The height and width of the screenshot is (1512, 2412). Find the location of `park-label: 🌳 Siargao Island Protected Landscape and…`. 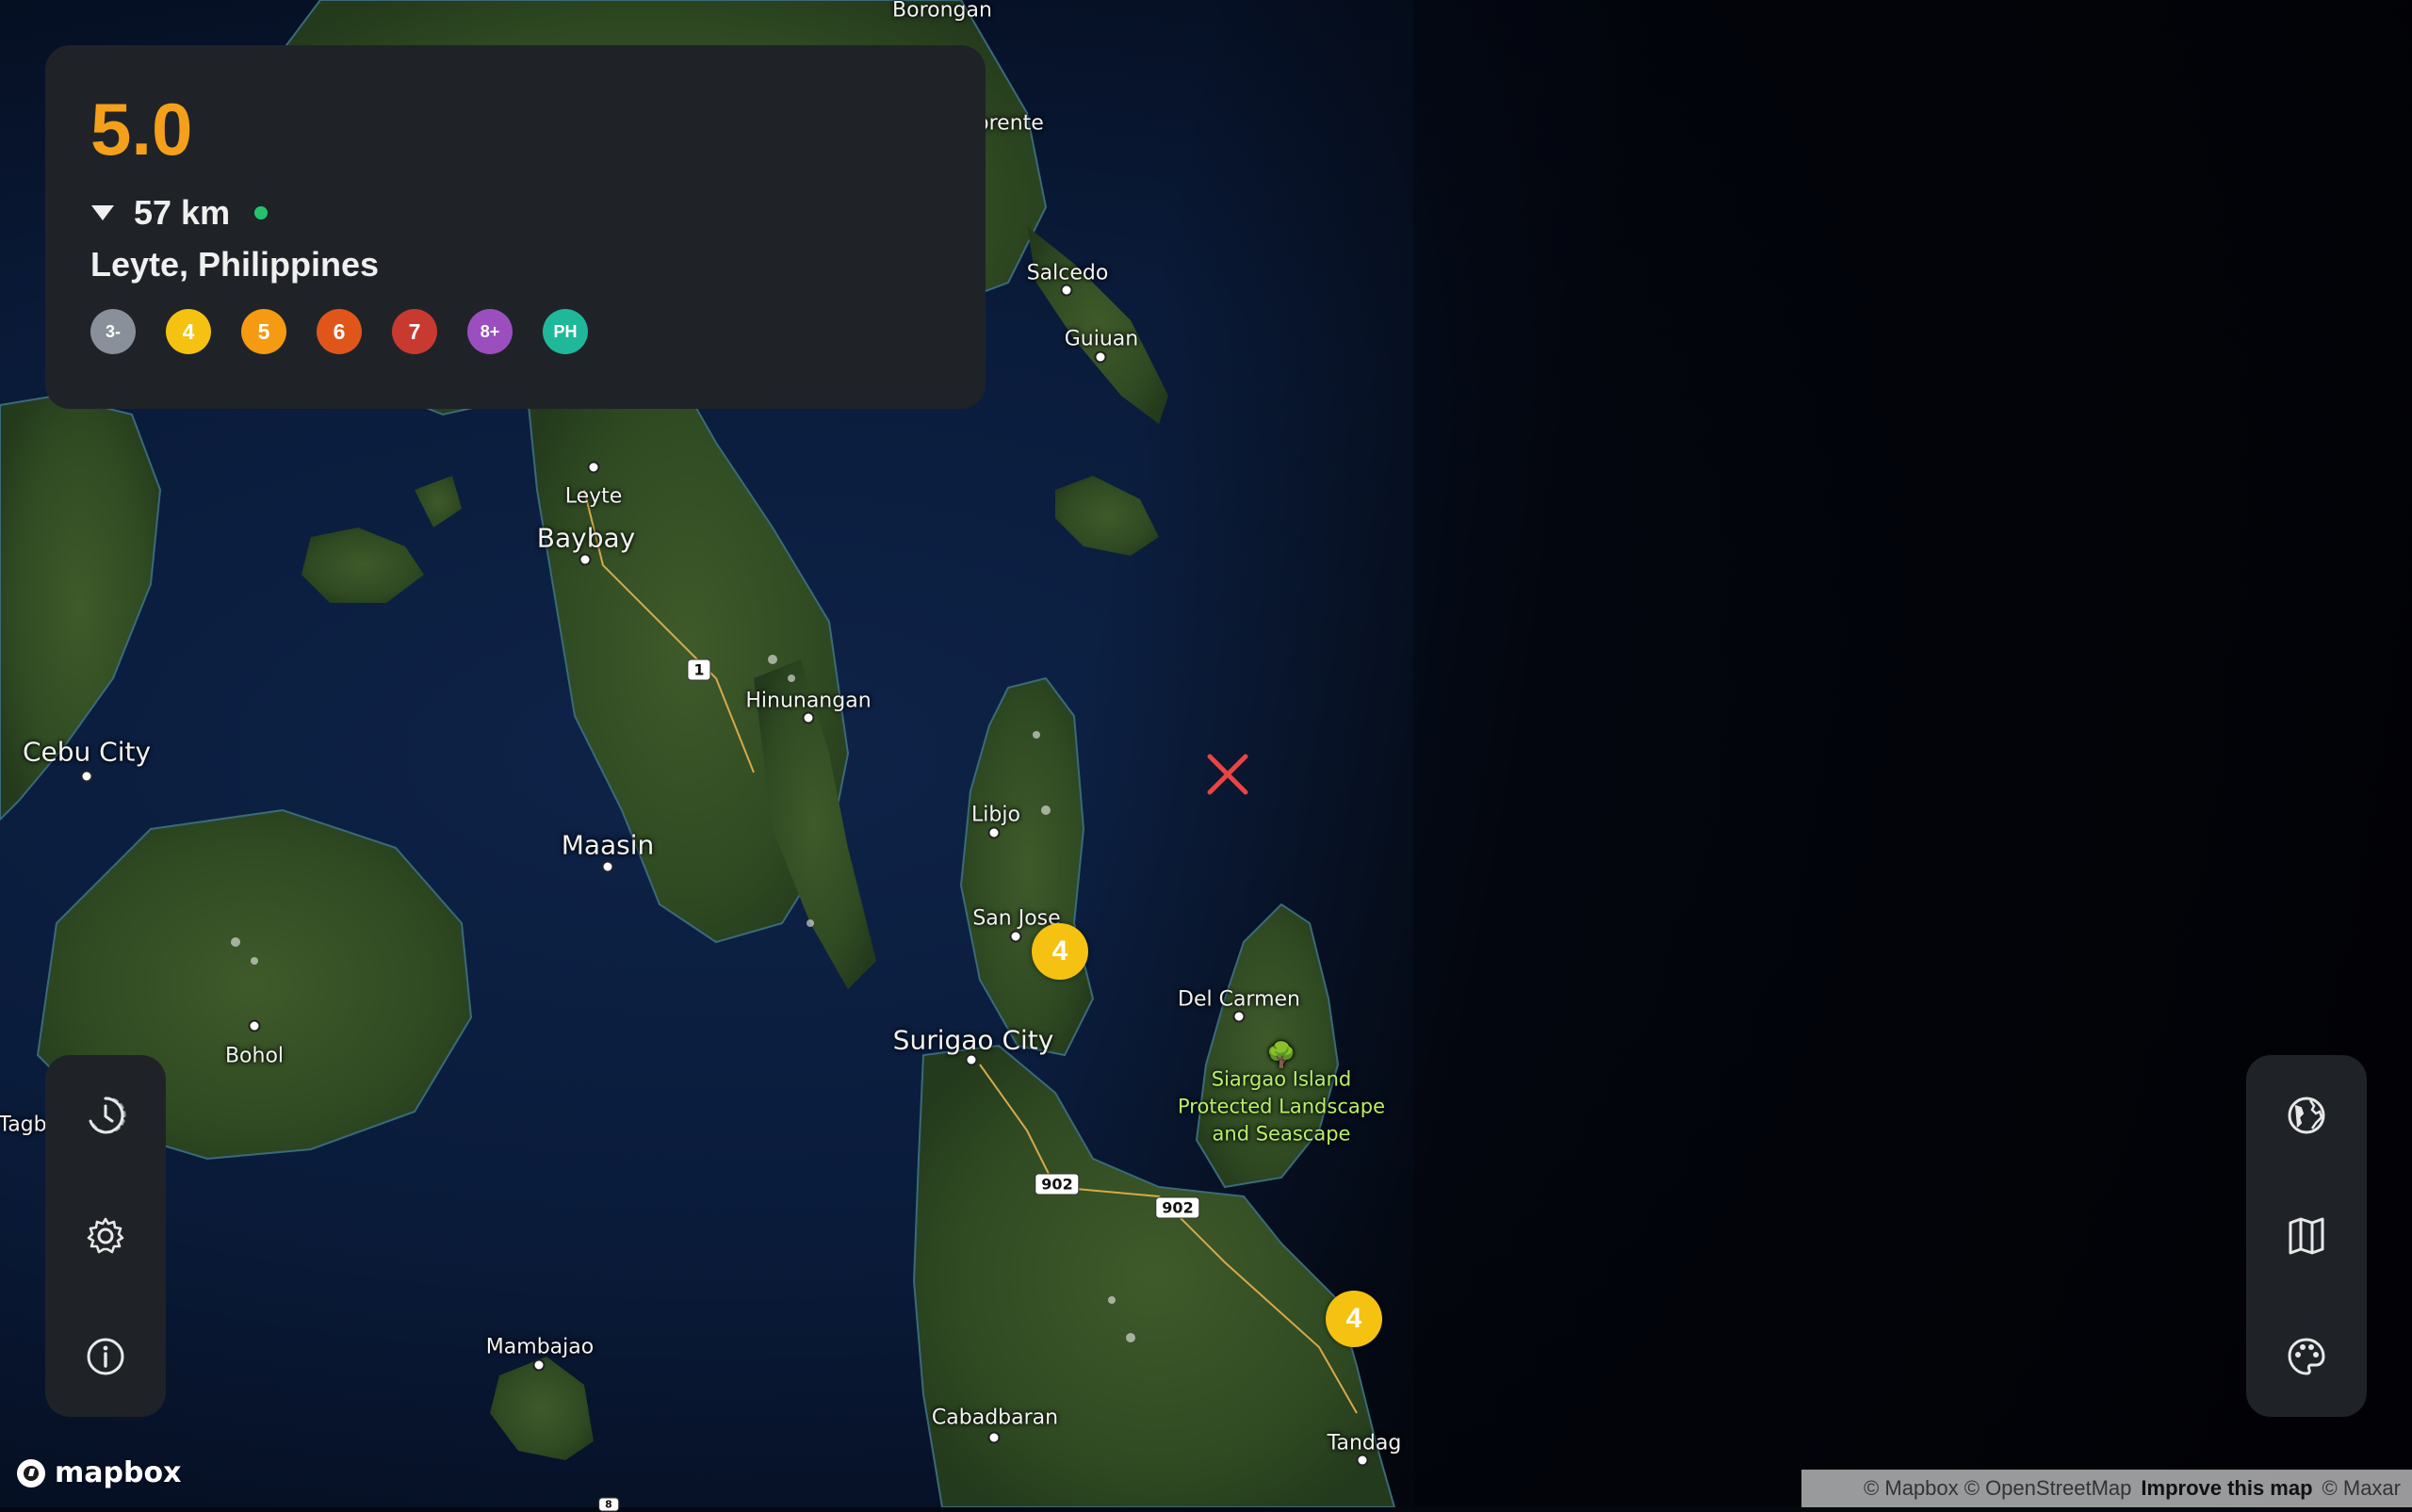

park-label: 🌳 Siargao Island Protected Landscape and… is located at coordinates (1281, 1094).